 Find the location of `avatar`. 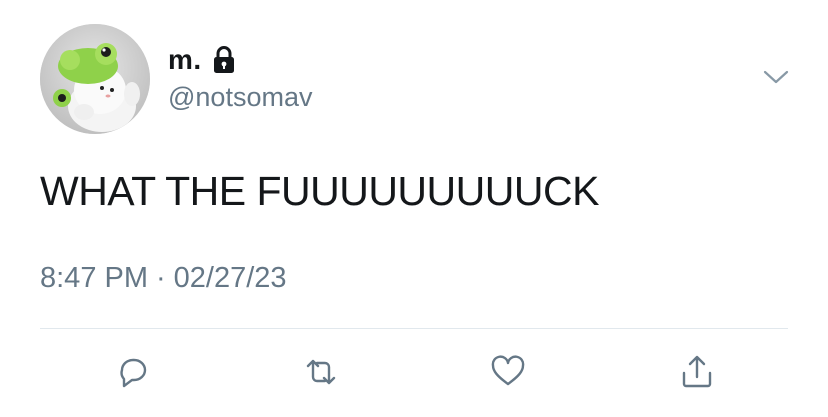

avatar is located at coordinates (95, 79).